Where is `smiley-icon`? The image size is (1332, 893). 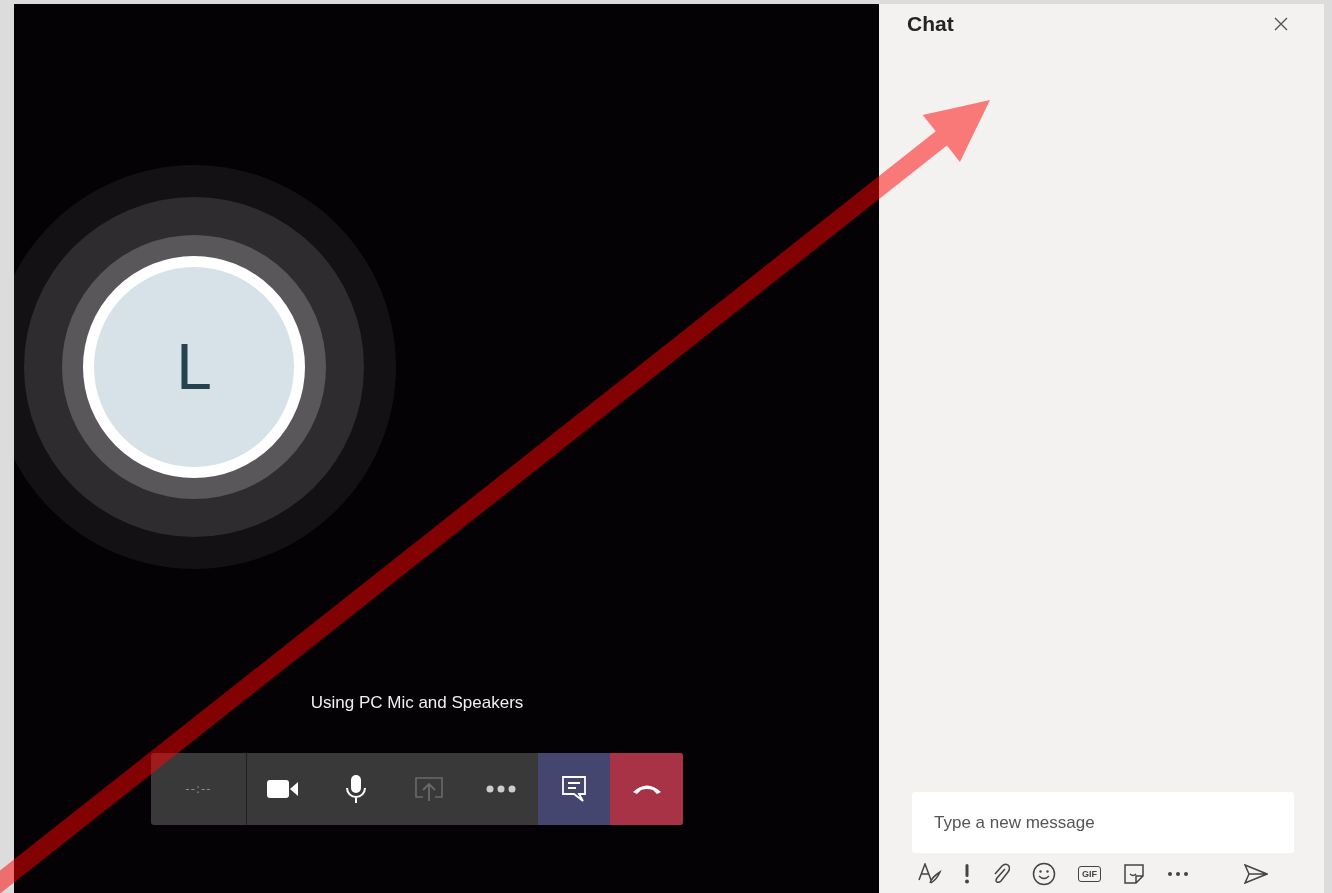 smiley-icon is located at coordinates (1044, 874).